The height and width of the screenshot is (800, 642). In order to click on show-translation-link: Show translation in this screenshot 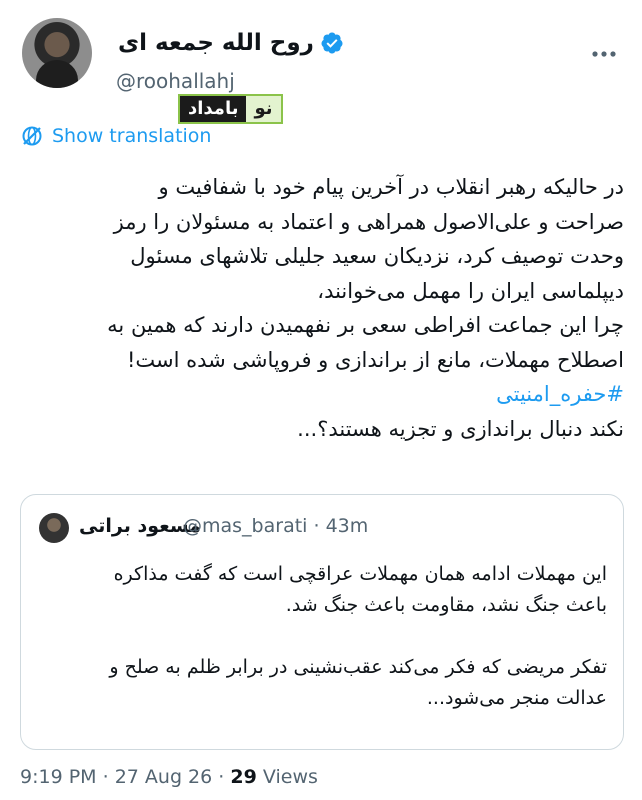, I will do `click(115, 136)`.